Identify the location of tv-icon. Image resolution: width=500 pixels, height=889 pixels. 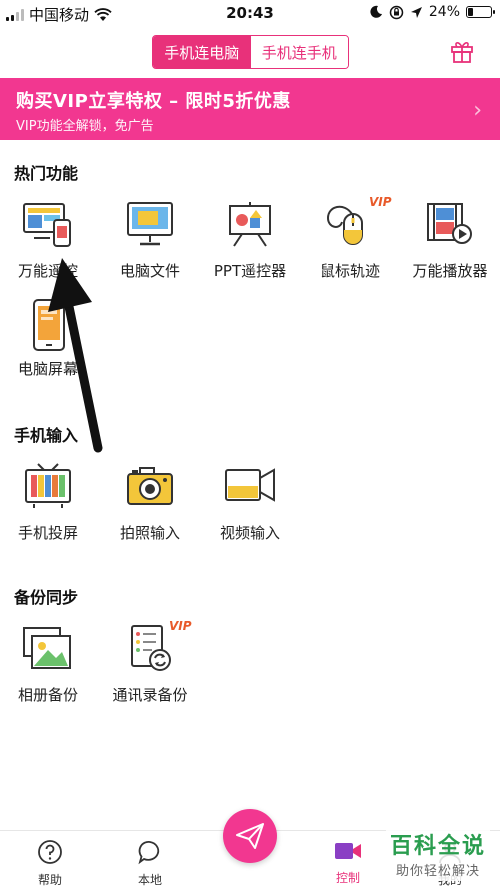
(48, 485).